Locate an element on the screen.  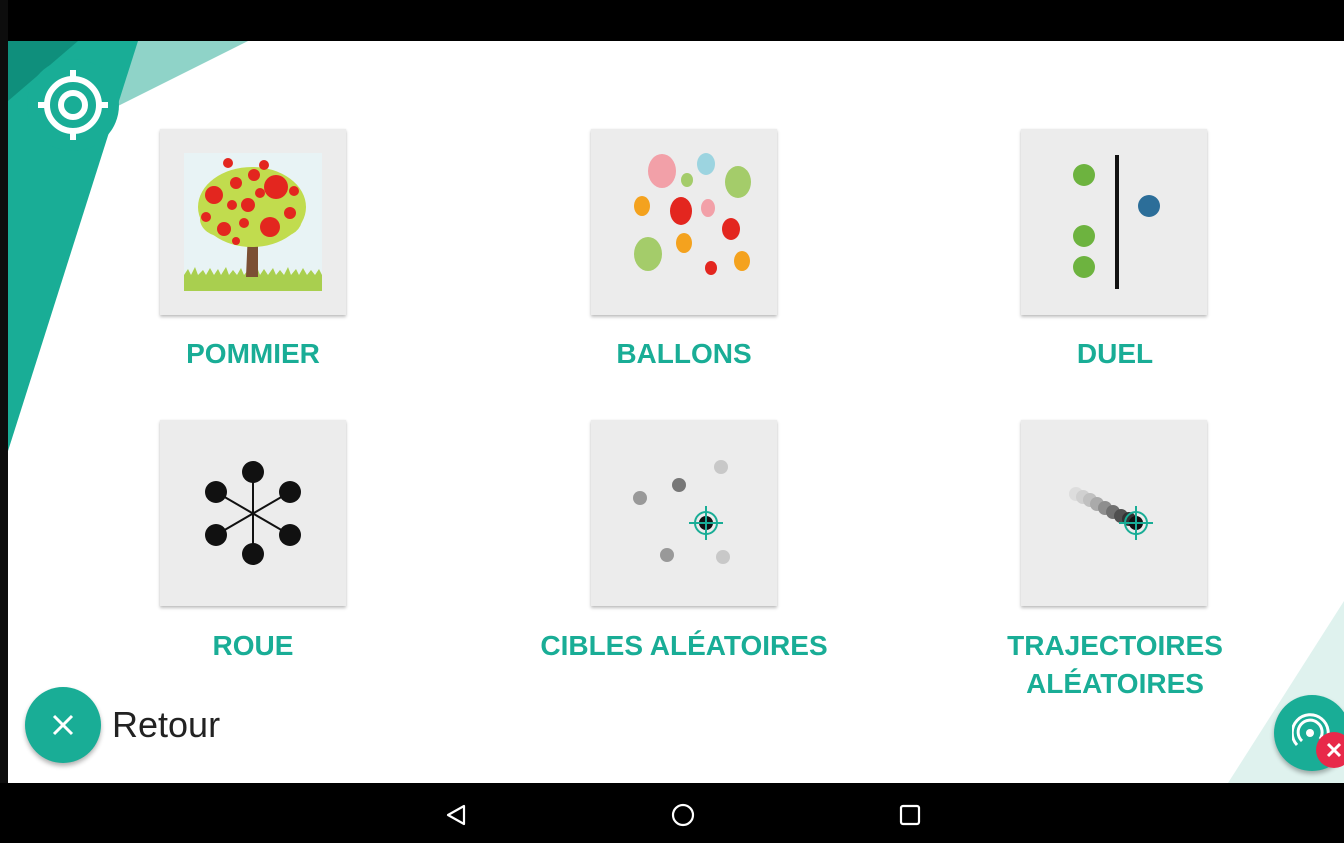
status-bar is located at coordinates (672, 20).